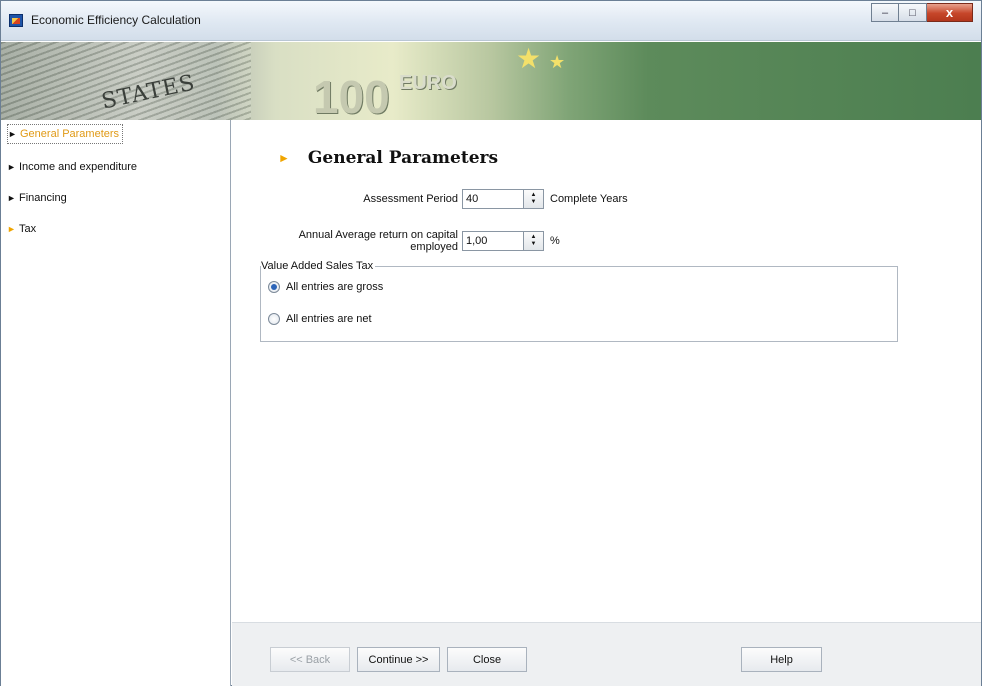  I want to click on app-logo-icon, so click(16, 20).